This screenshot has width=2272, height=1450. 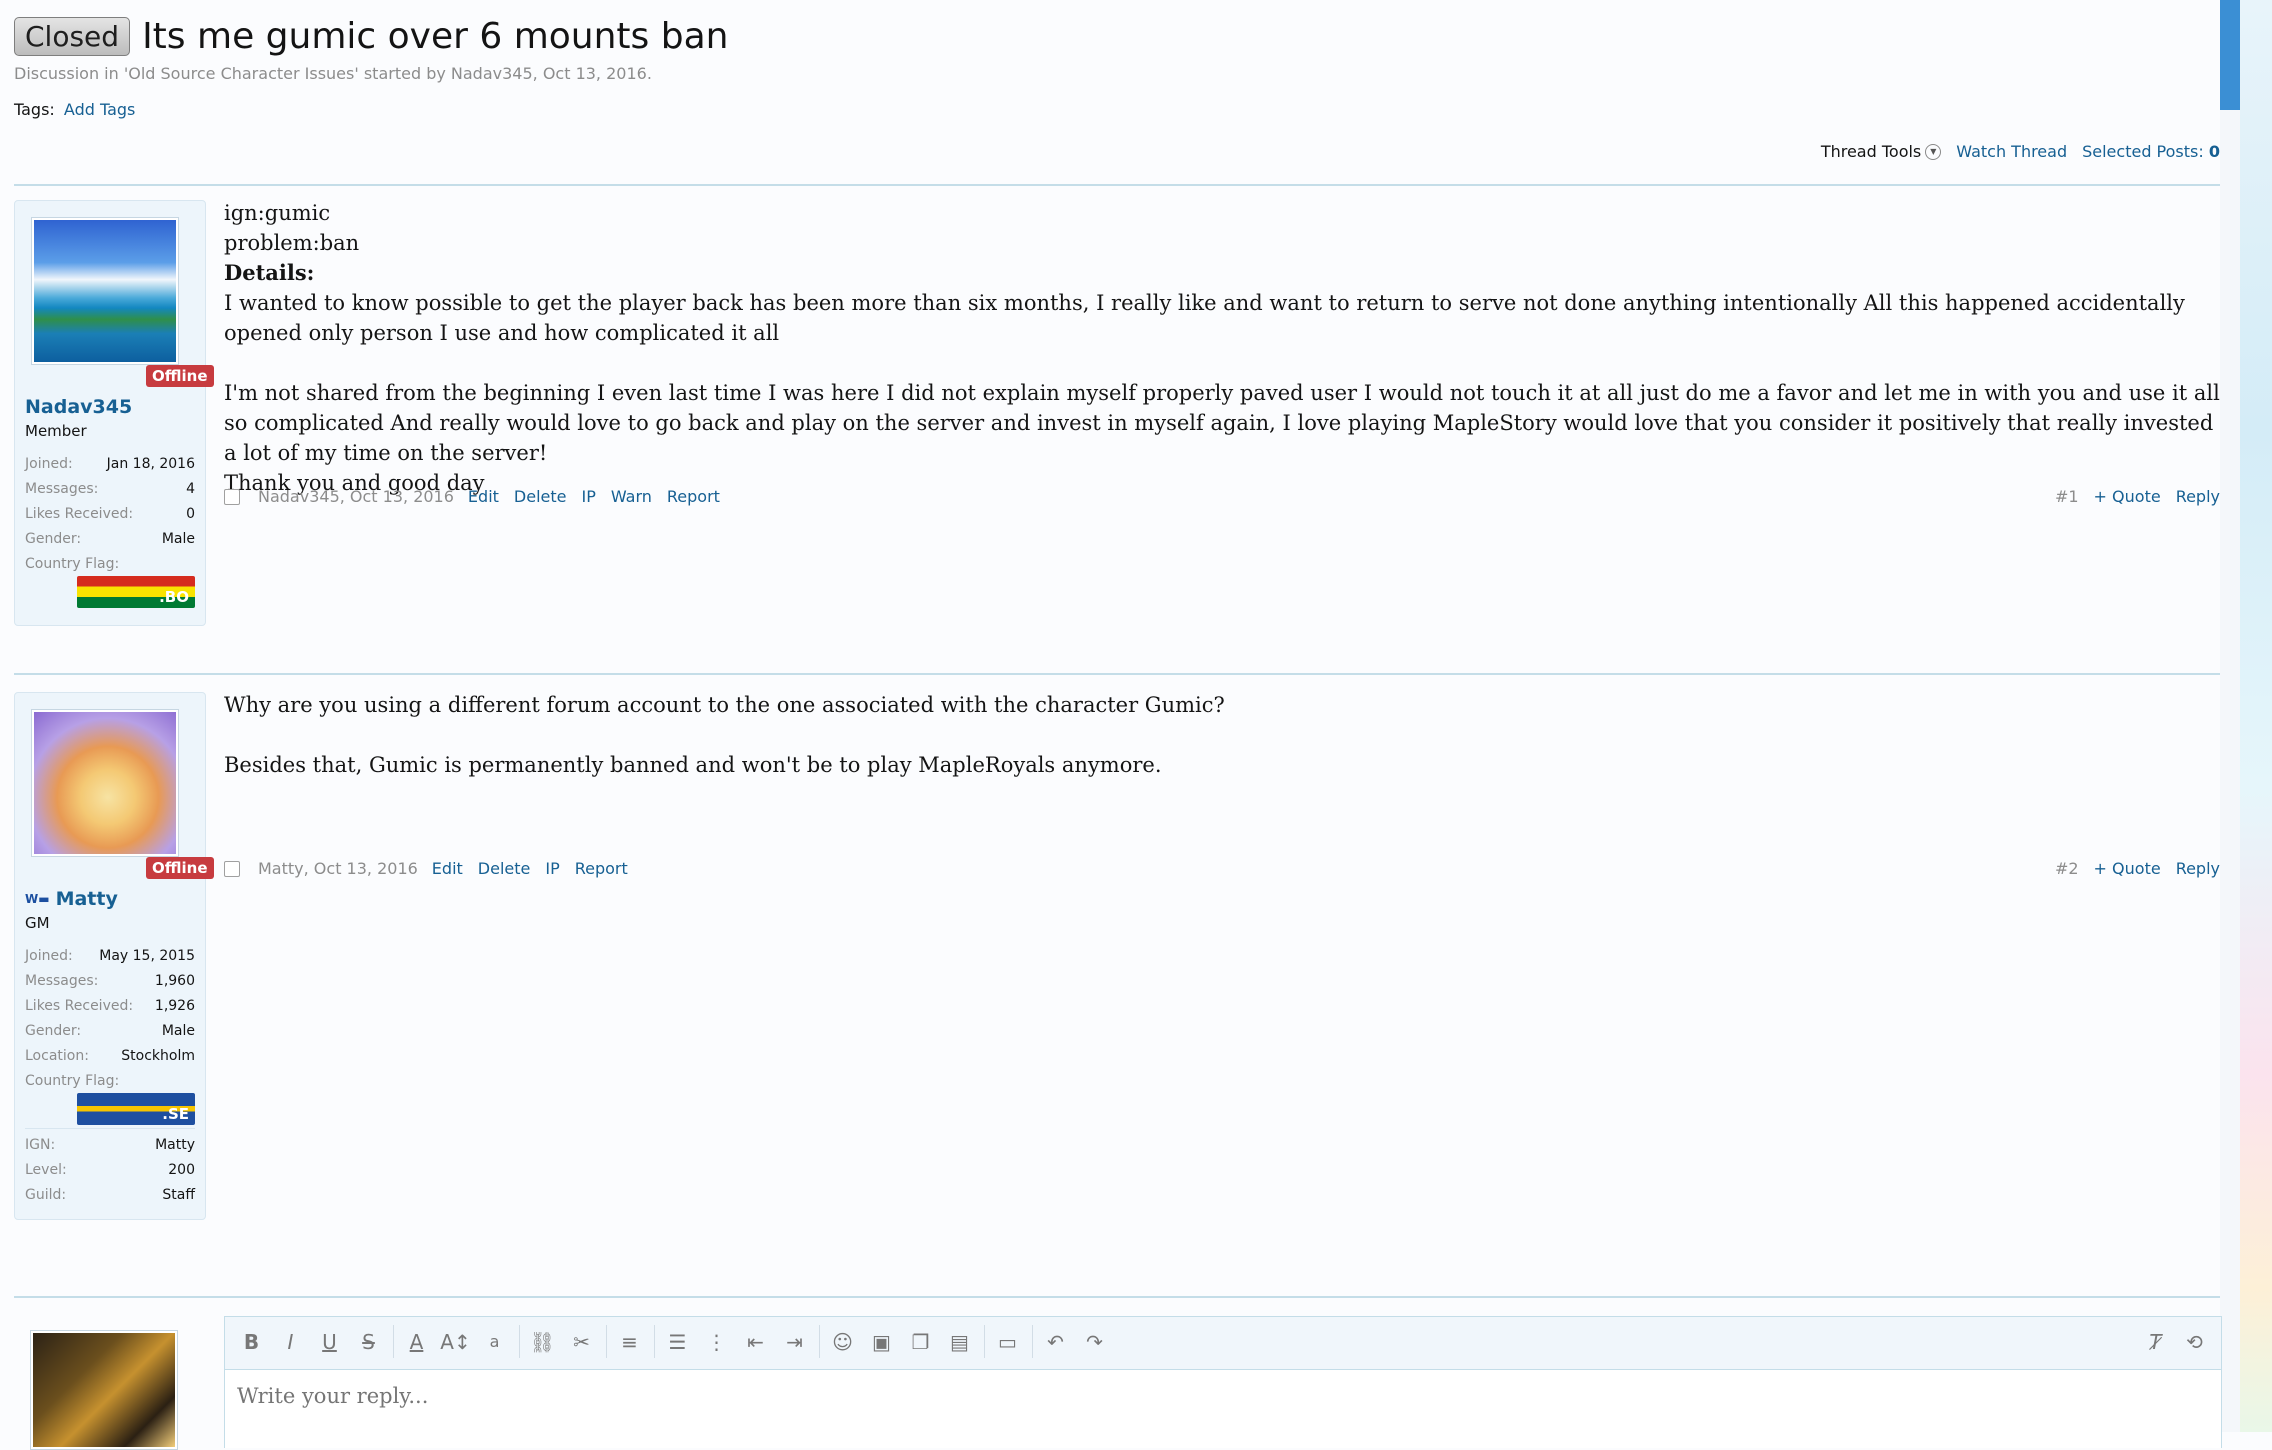 I want to click on save-draft-icon: ▭, so click(x=1007, y=1341).